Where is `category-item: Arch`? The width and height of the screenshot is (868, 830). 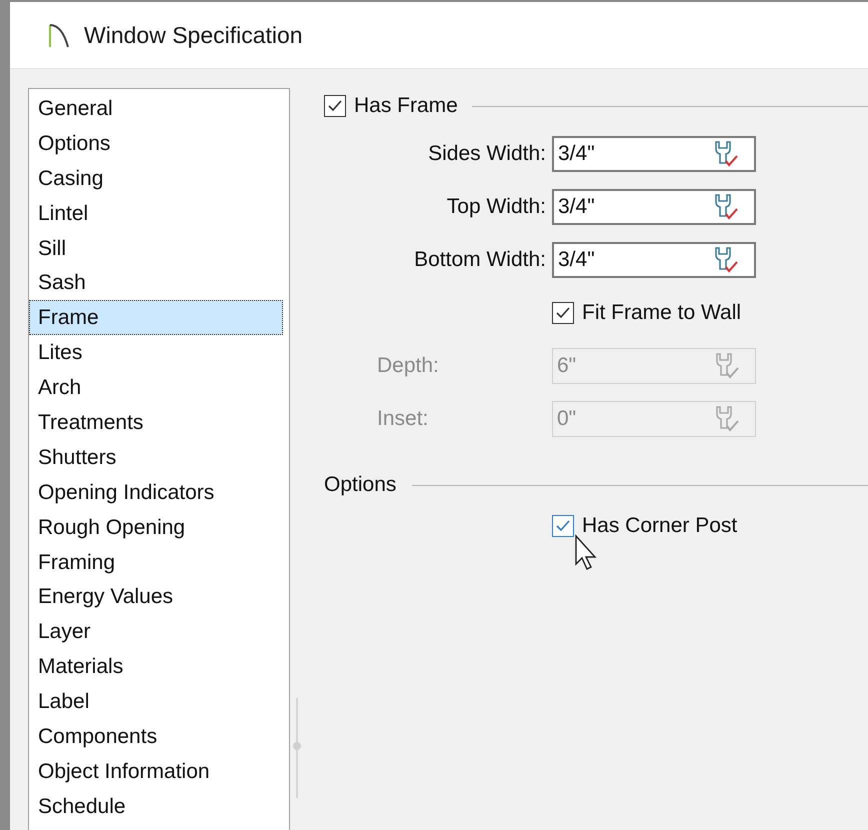 category-item: Arch is located at coordinates (156, 388).